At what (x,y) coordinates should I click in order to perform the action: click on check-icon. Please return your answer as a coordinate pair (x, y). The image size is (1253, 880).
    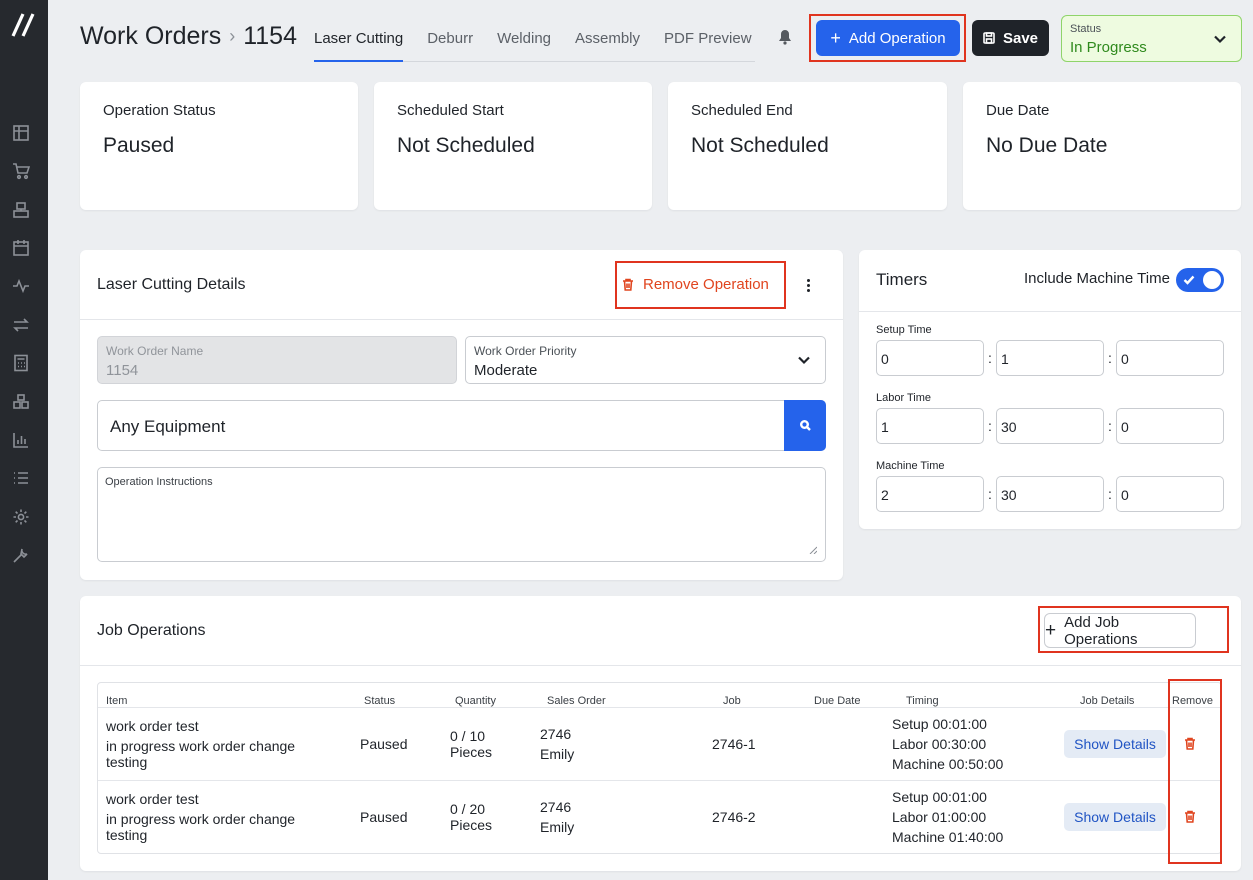
    Looking at the image, I should click on (1189, 280).